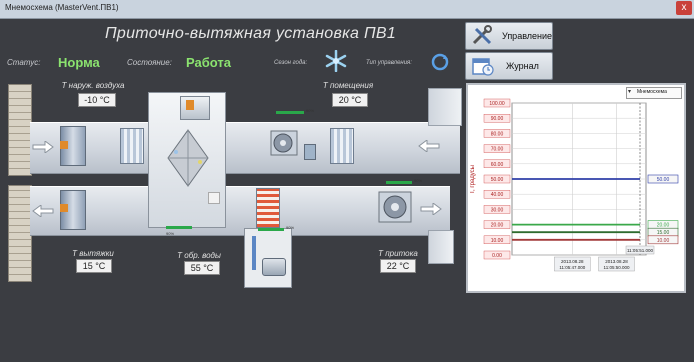 This screenshot has width=694, height=362. Describe the element at coordinates (663, 241) in the screenshot. I see `chart-series-value: 10.00` at that location.